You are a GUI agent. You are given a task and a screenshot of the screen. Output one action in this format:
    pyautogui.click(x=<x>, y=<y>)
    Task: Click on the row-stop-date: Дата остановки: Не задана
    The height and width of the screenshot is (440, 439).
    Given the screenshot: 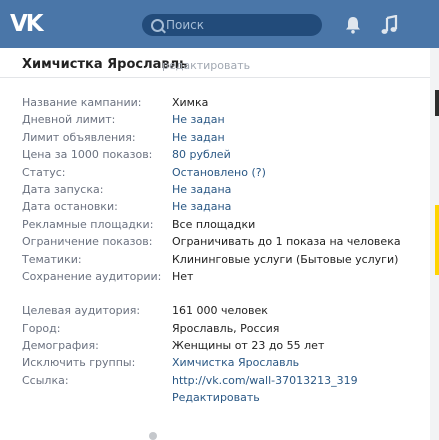 What is the action you would take?
    pyautogui.click(x=224, y=206)
    